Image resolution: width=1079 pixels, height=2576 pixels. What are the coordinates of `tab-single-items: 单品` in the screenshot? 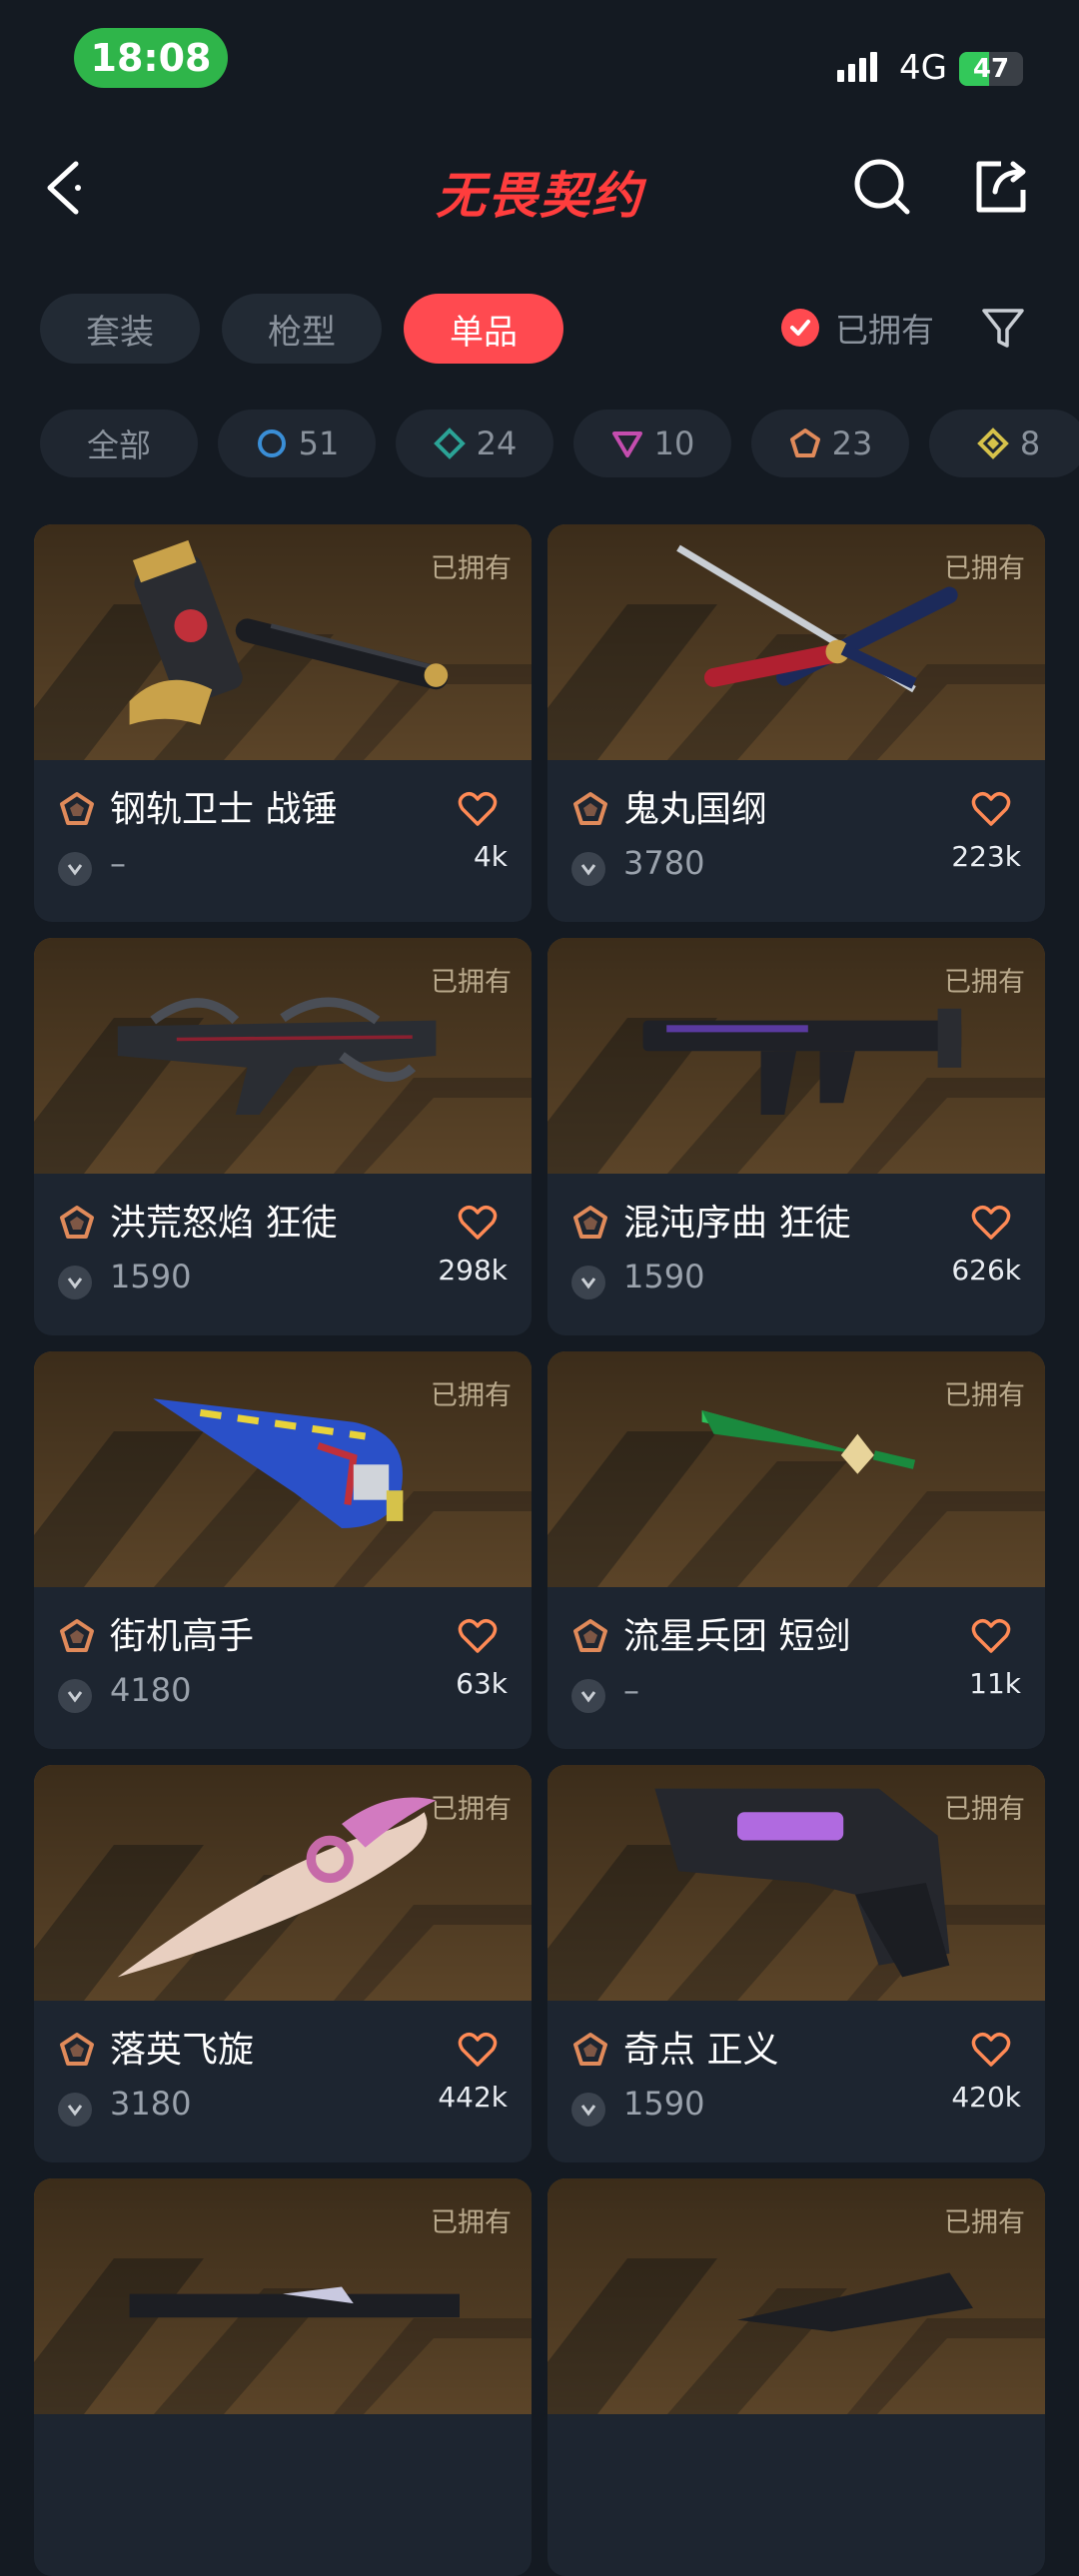 It's located at (483, 329).